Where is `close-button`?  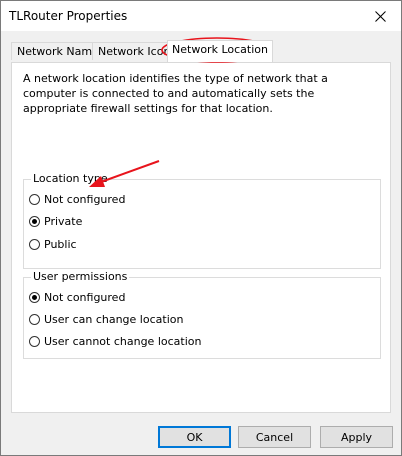 close-button is located at coordinates (380, 16).